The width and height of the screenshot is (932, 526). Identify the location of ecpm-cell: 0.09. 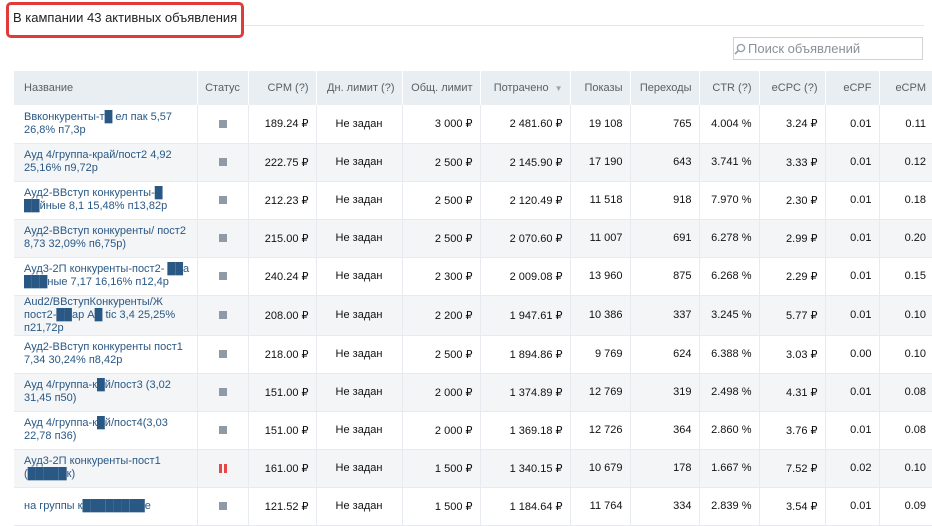
(905, 506).